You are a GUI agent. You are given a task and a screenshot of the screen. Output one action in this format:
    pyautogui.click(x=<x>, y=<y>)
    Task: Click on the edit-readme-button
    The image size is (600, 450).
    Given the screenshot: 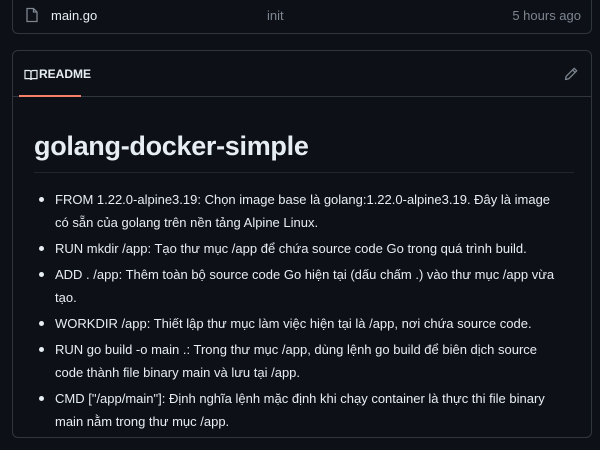 What is the action you would take?
    pyautogui.click(x=571, y=74)
    